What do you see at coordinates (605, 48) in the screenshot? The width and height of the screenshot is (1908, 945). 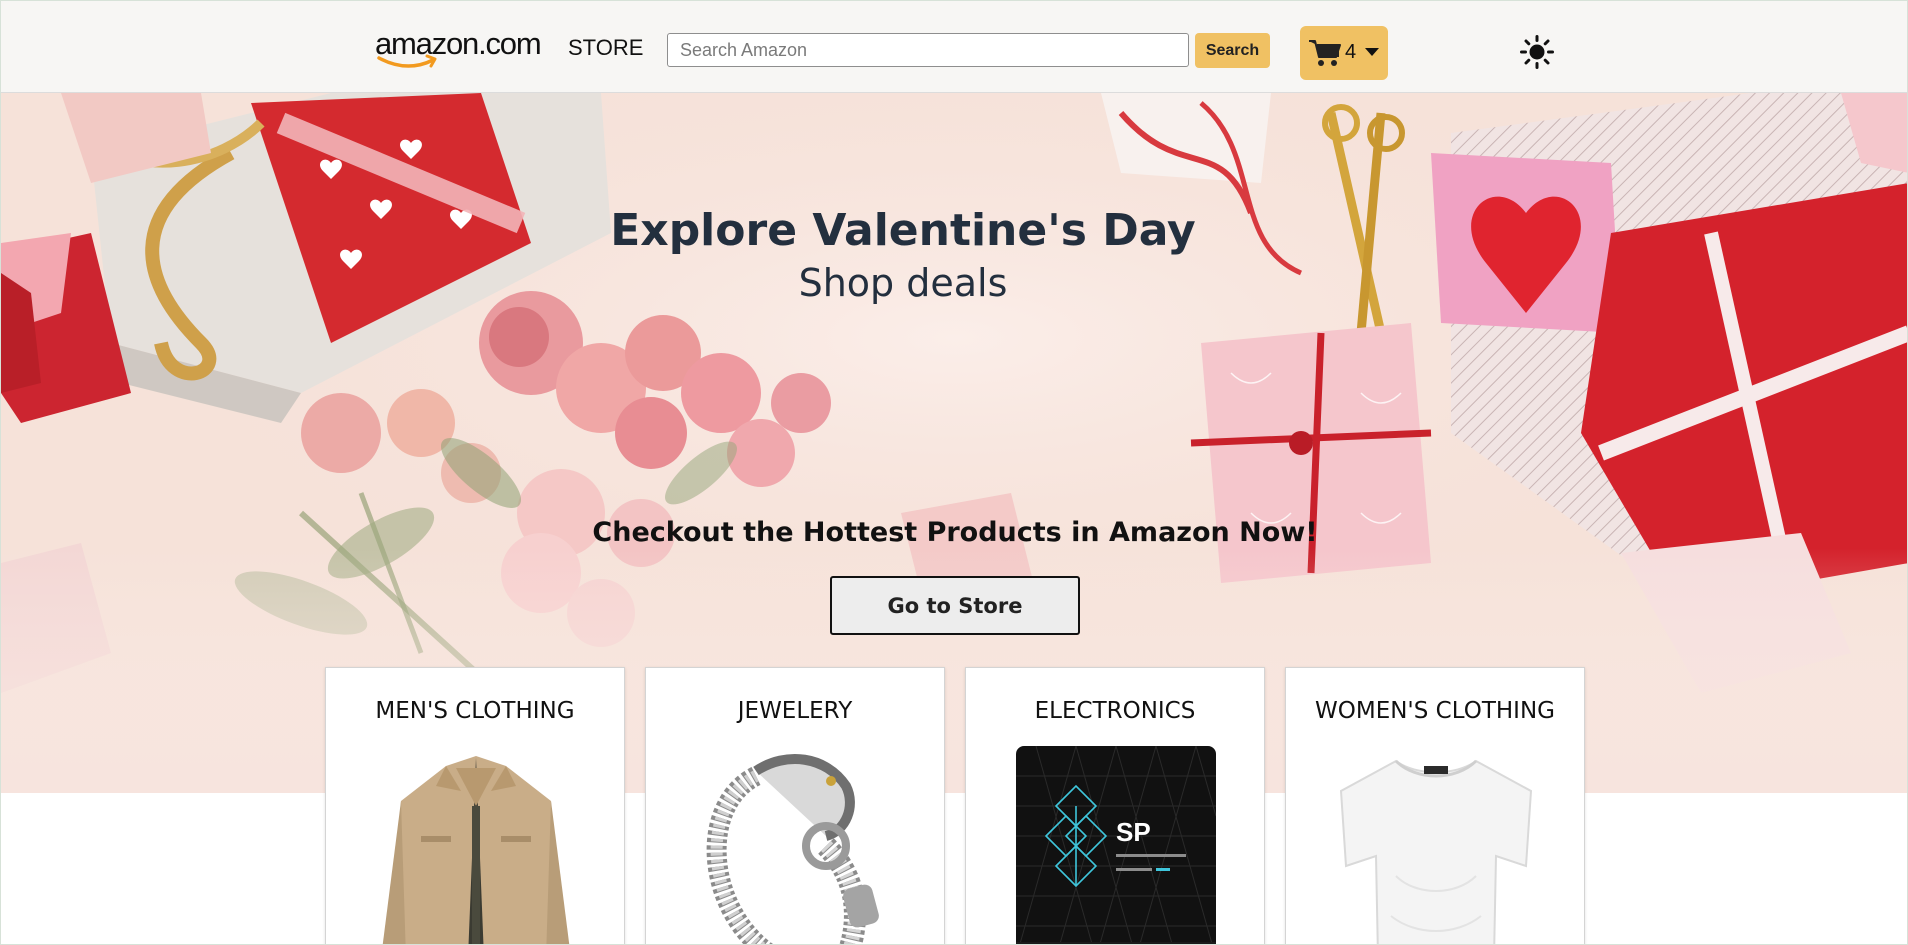 I see `store-link: STORE` at bounding box center [605, 48].